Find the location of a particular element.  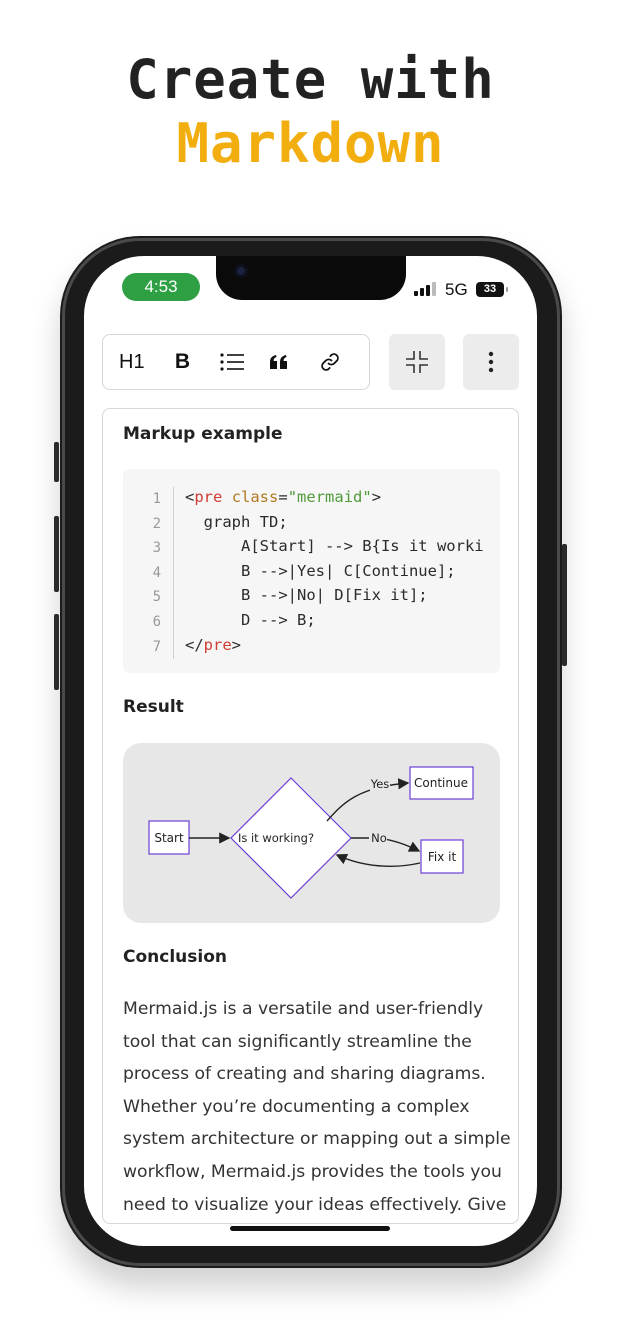

battery-level: 33 is located at coordinates (490, 289).